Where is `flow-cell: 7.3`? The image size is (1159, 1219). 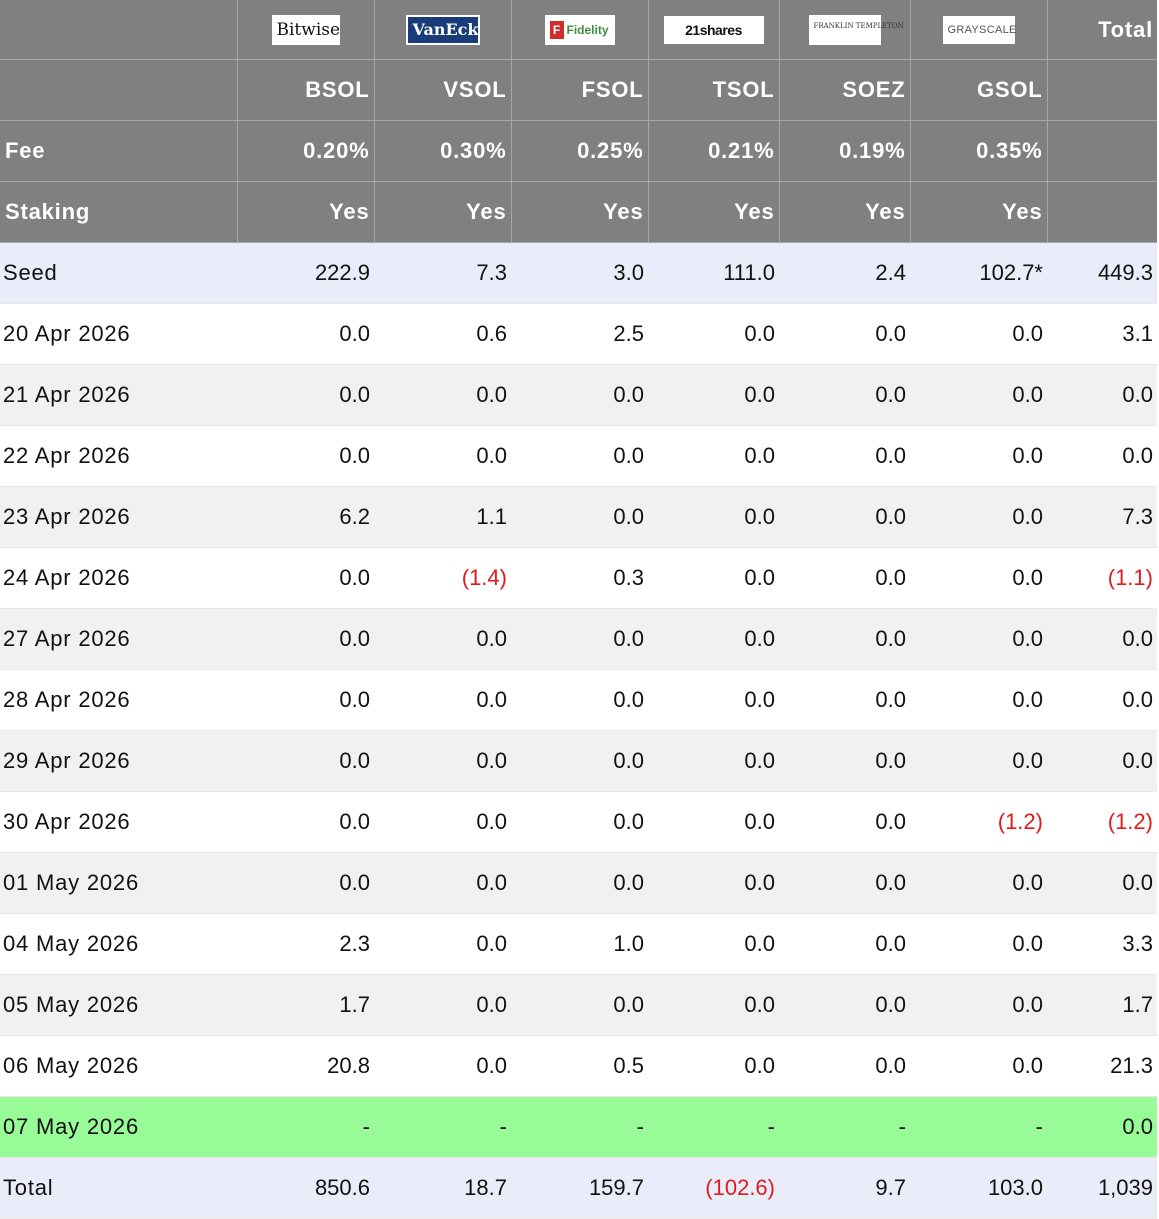 flow-cell: 7.3 is located at coordinates (442, 273).